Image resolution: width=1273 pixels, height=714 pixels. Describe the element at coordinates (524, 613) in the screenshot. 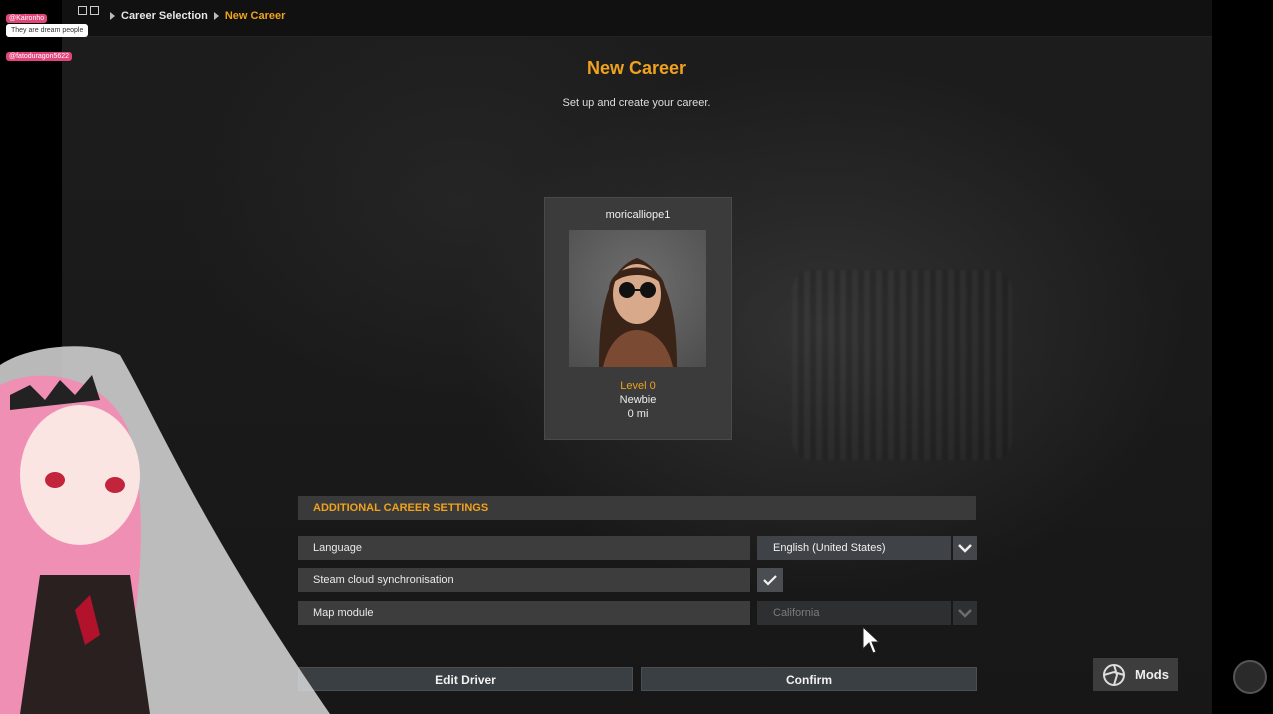

I see `map-module-label: Map module` at that location.